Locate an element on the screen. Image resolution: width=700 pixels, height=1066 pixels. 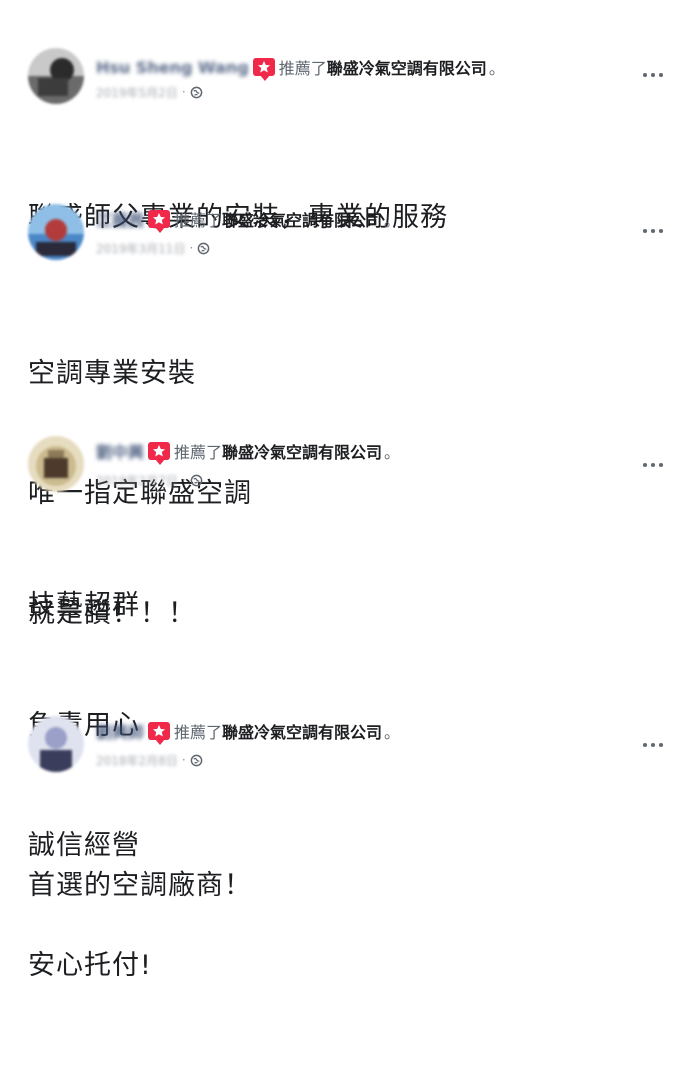
post-text-line: 技藝超群 is located at coordinates (84, 605).